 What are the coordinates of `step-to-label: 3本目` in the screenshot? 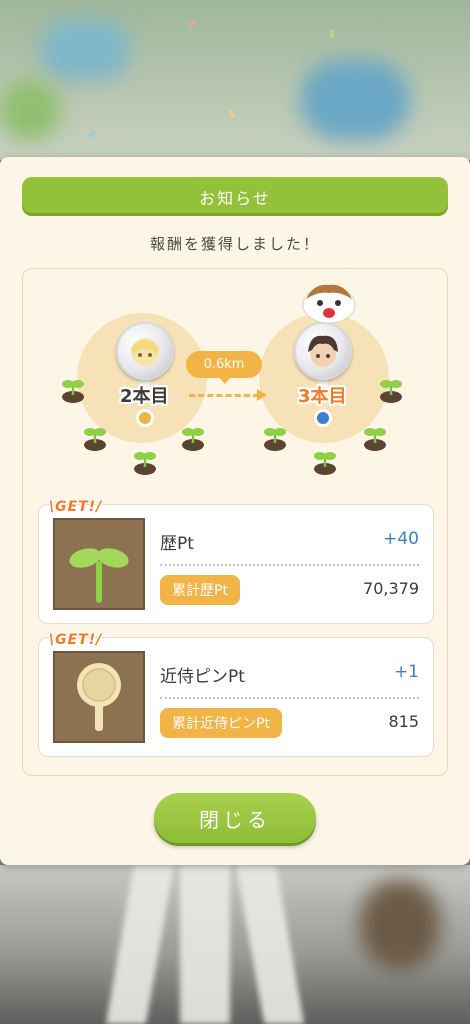 It's located at (322, 396).